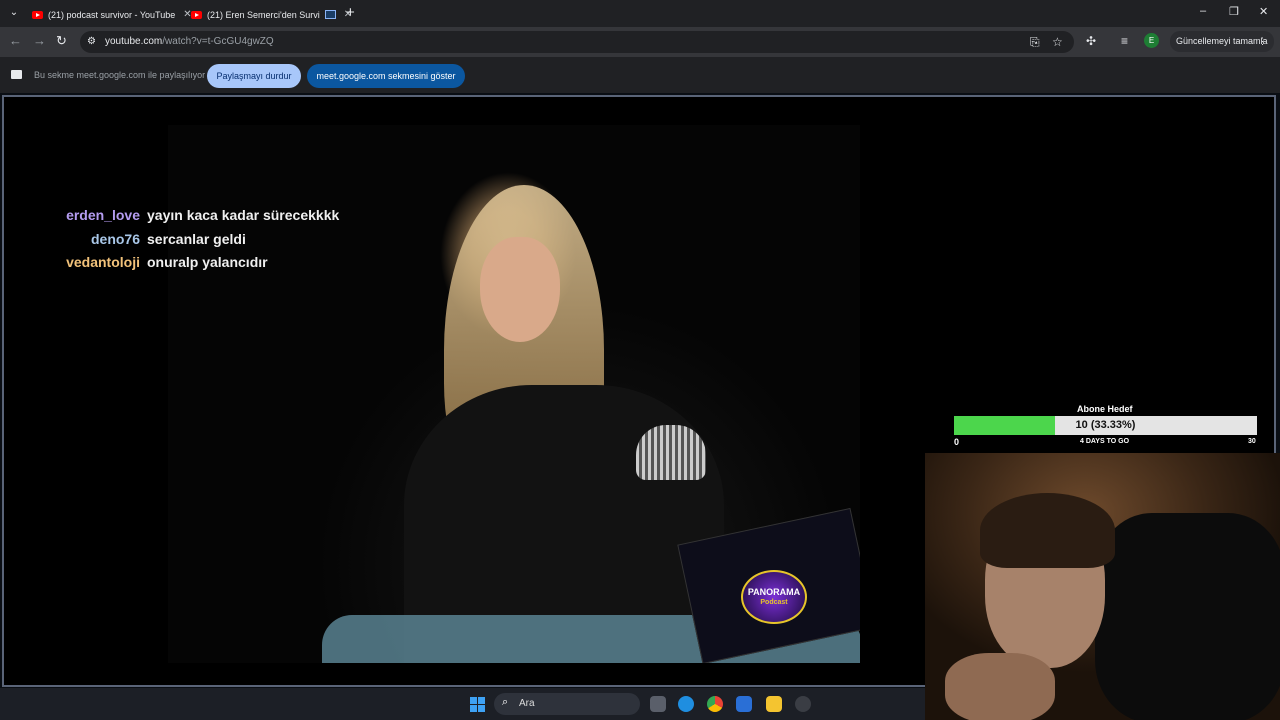 The image size is (1280, 720). Describe the element at coordinates (39, 41) in the screenshot. I see `arrow-right-icon: →` at that location.